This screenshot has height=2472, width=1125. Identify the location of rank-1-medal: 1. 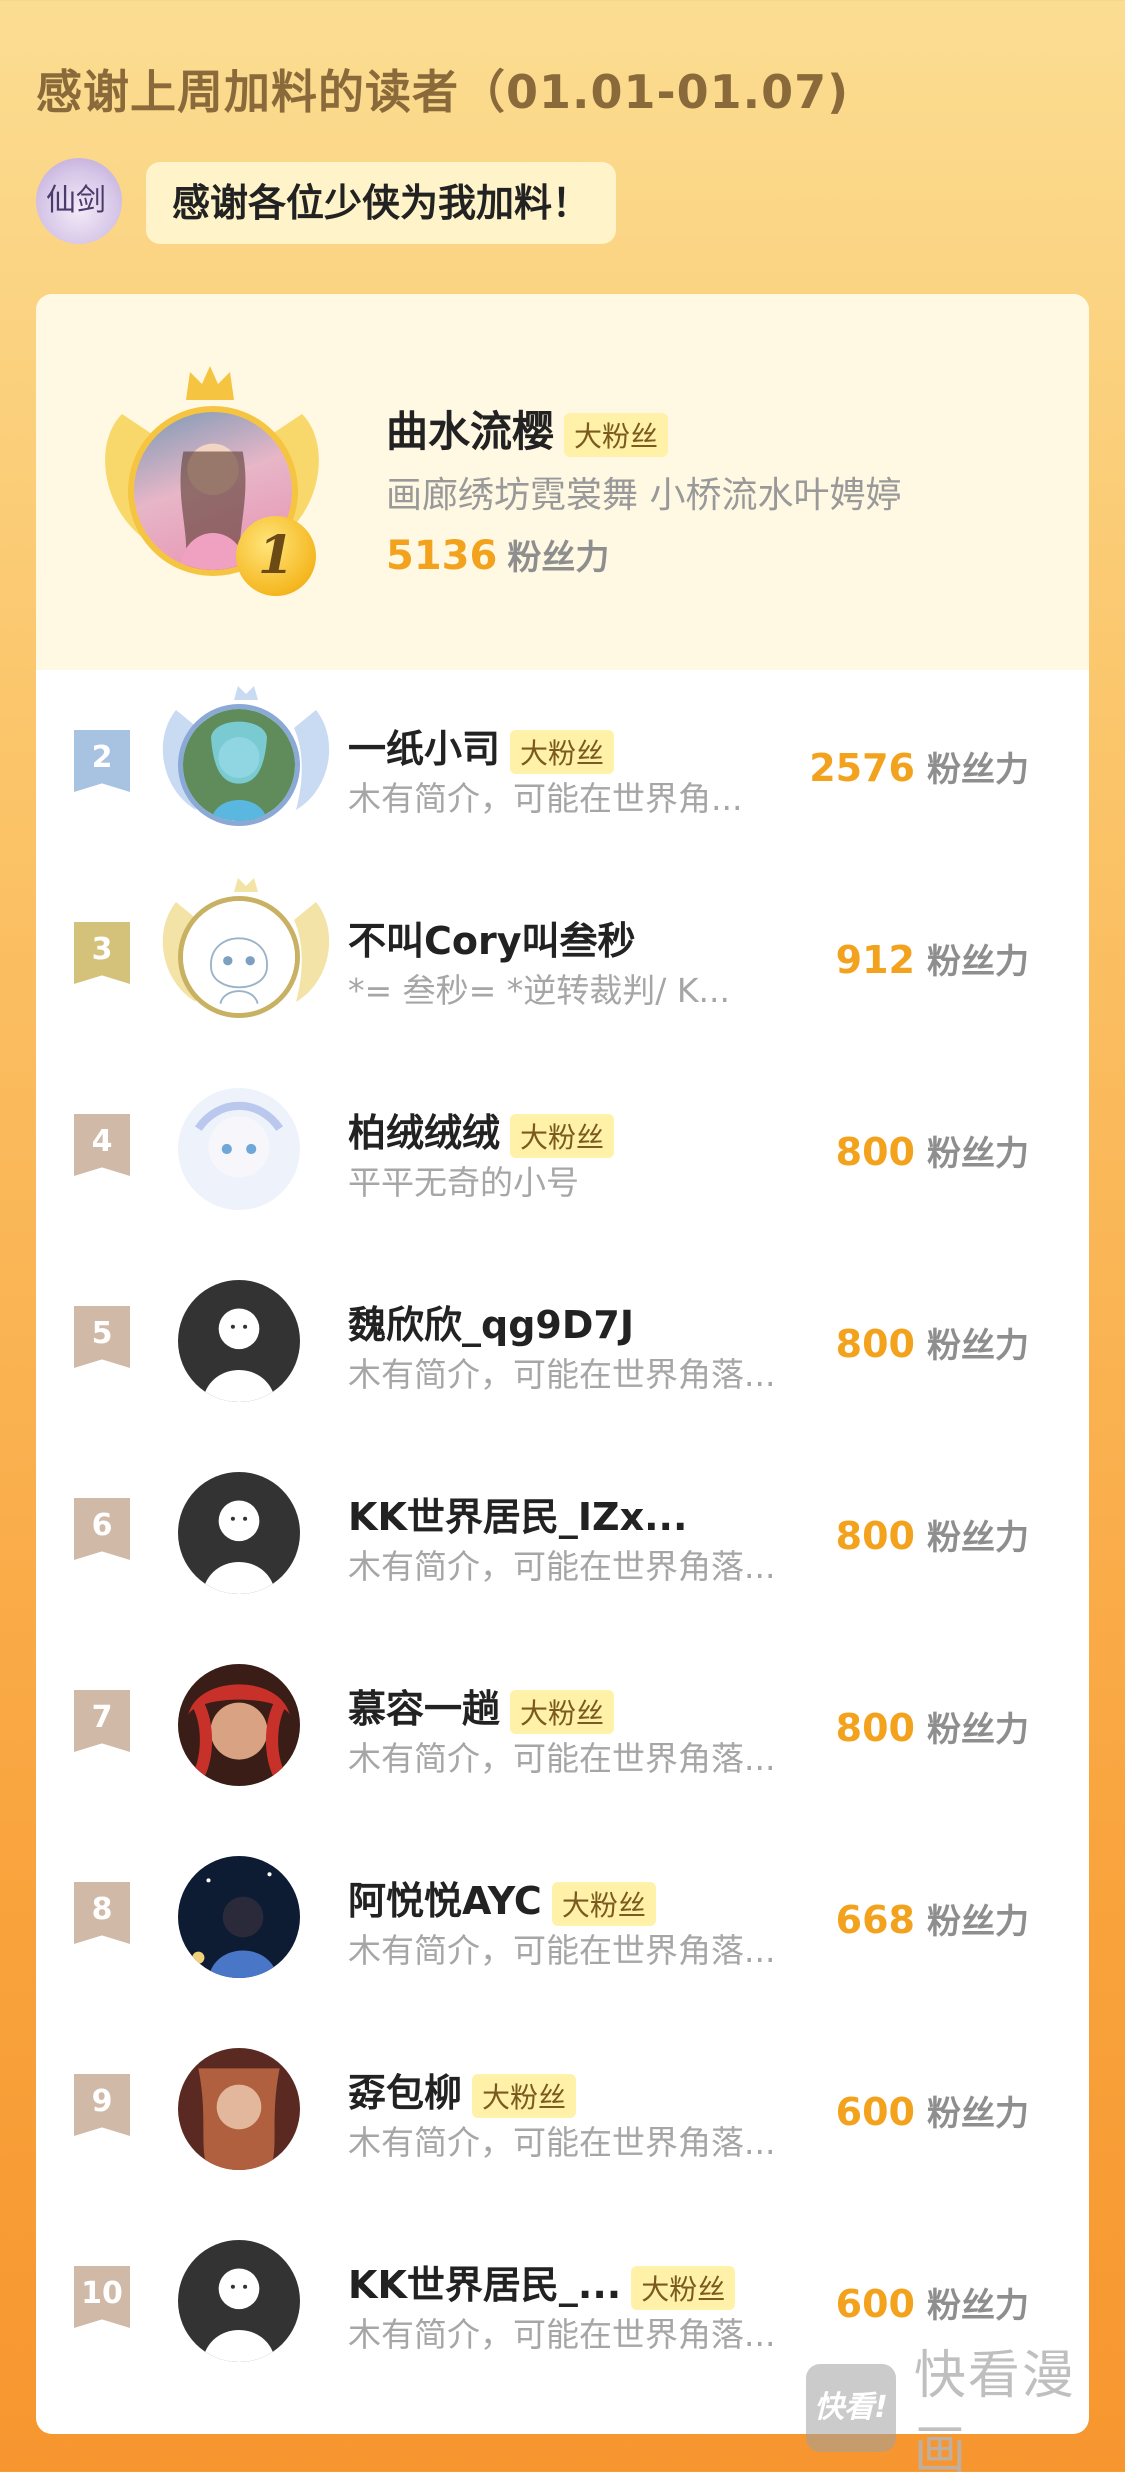
(276, 556).